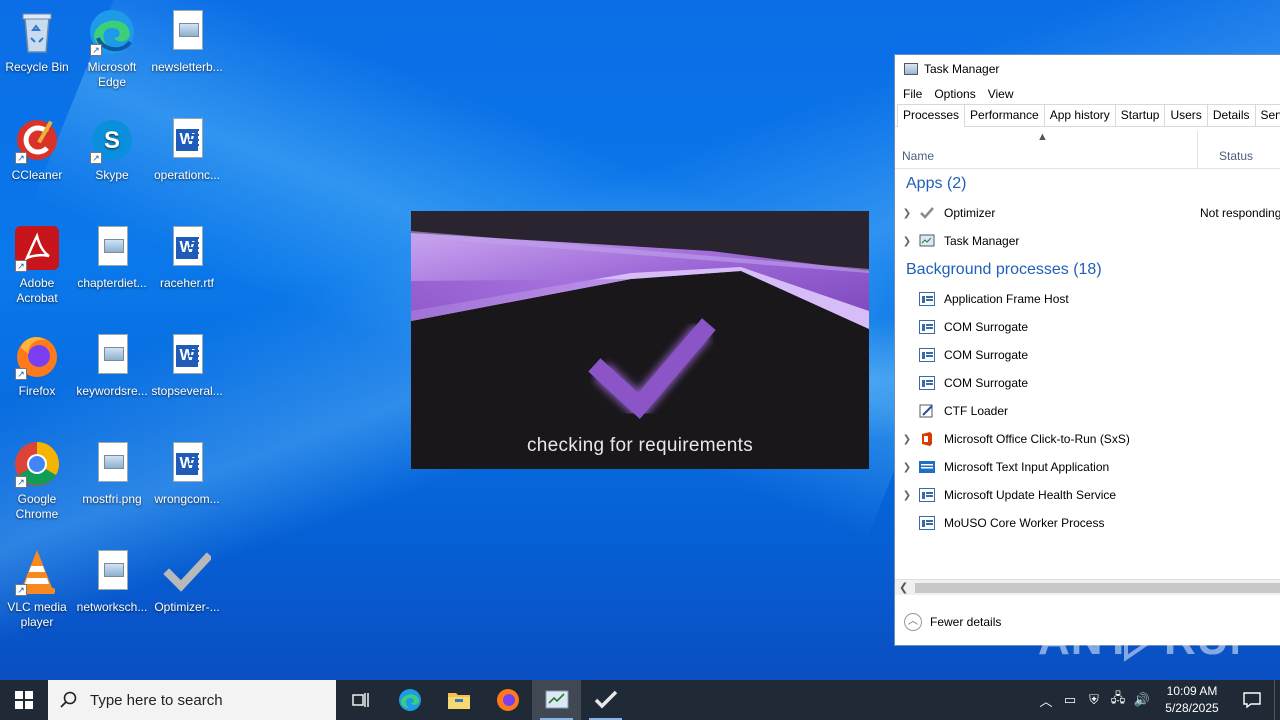 The height and width of the screenshot is (720, 1280). What do you see at coordinates (112, 175) in the screenshot?
I see `icon-label: Skype` at bounding box center [112, 175].